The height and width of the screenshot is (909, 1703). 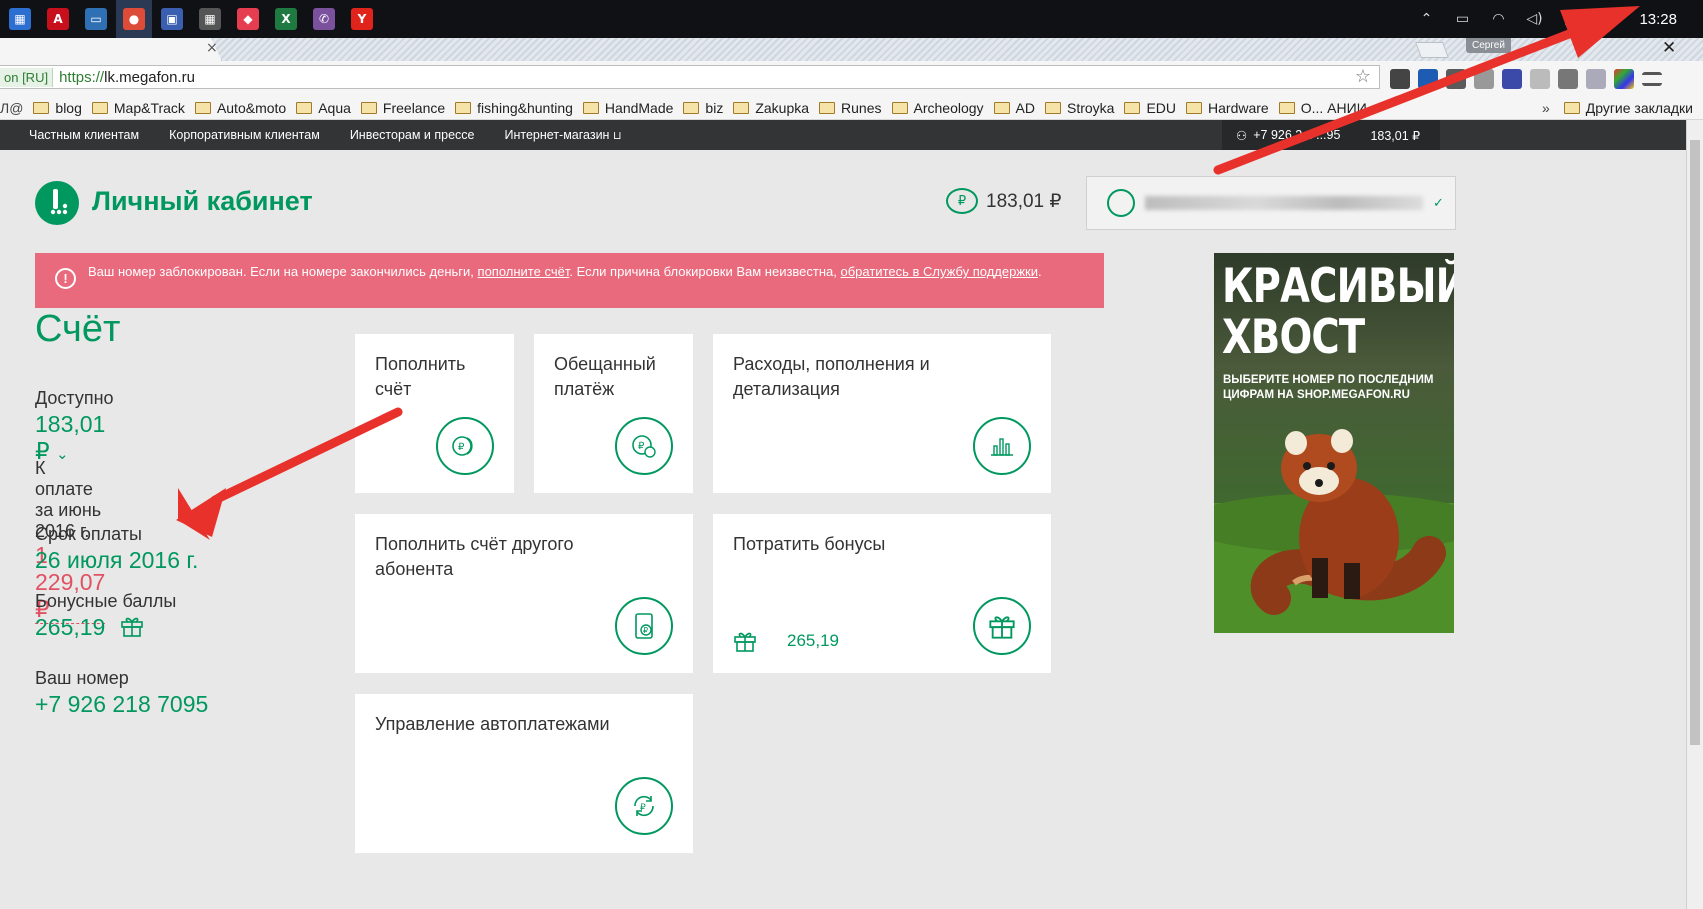 What do you see at coordinates (1003, 201) in the screenshot?
I see `header-balance: ₽ 183,01 ₽` at bounding box center [1003, 201].